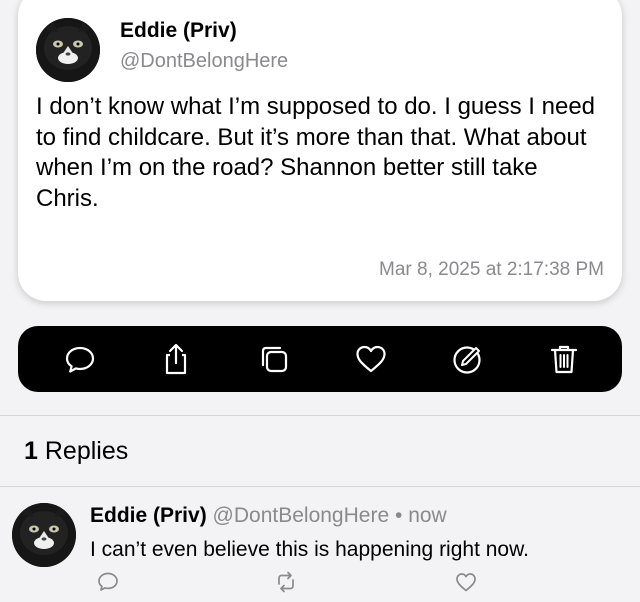  I want to click on reply-time: now, so click(427, 515).